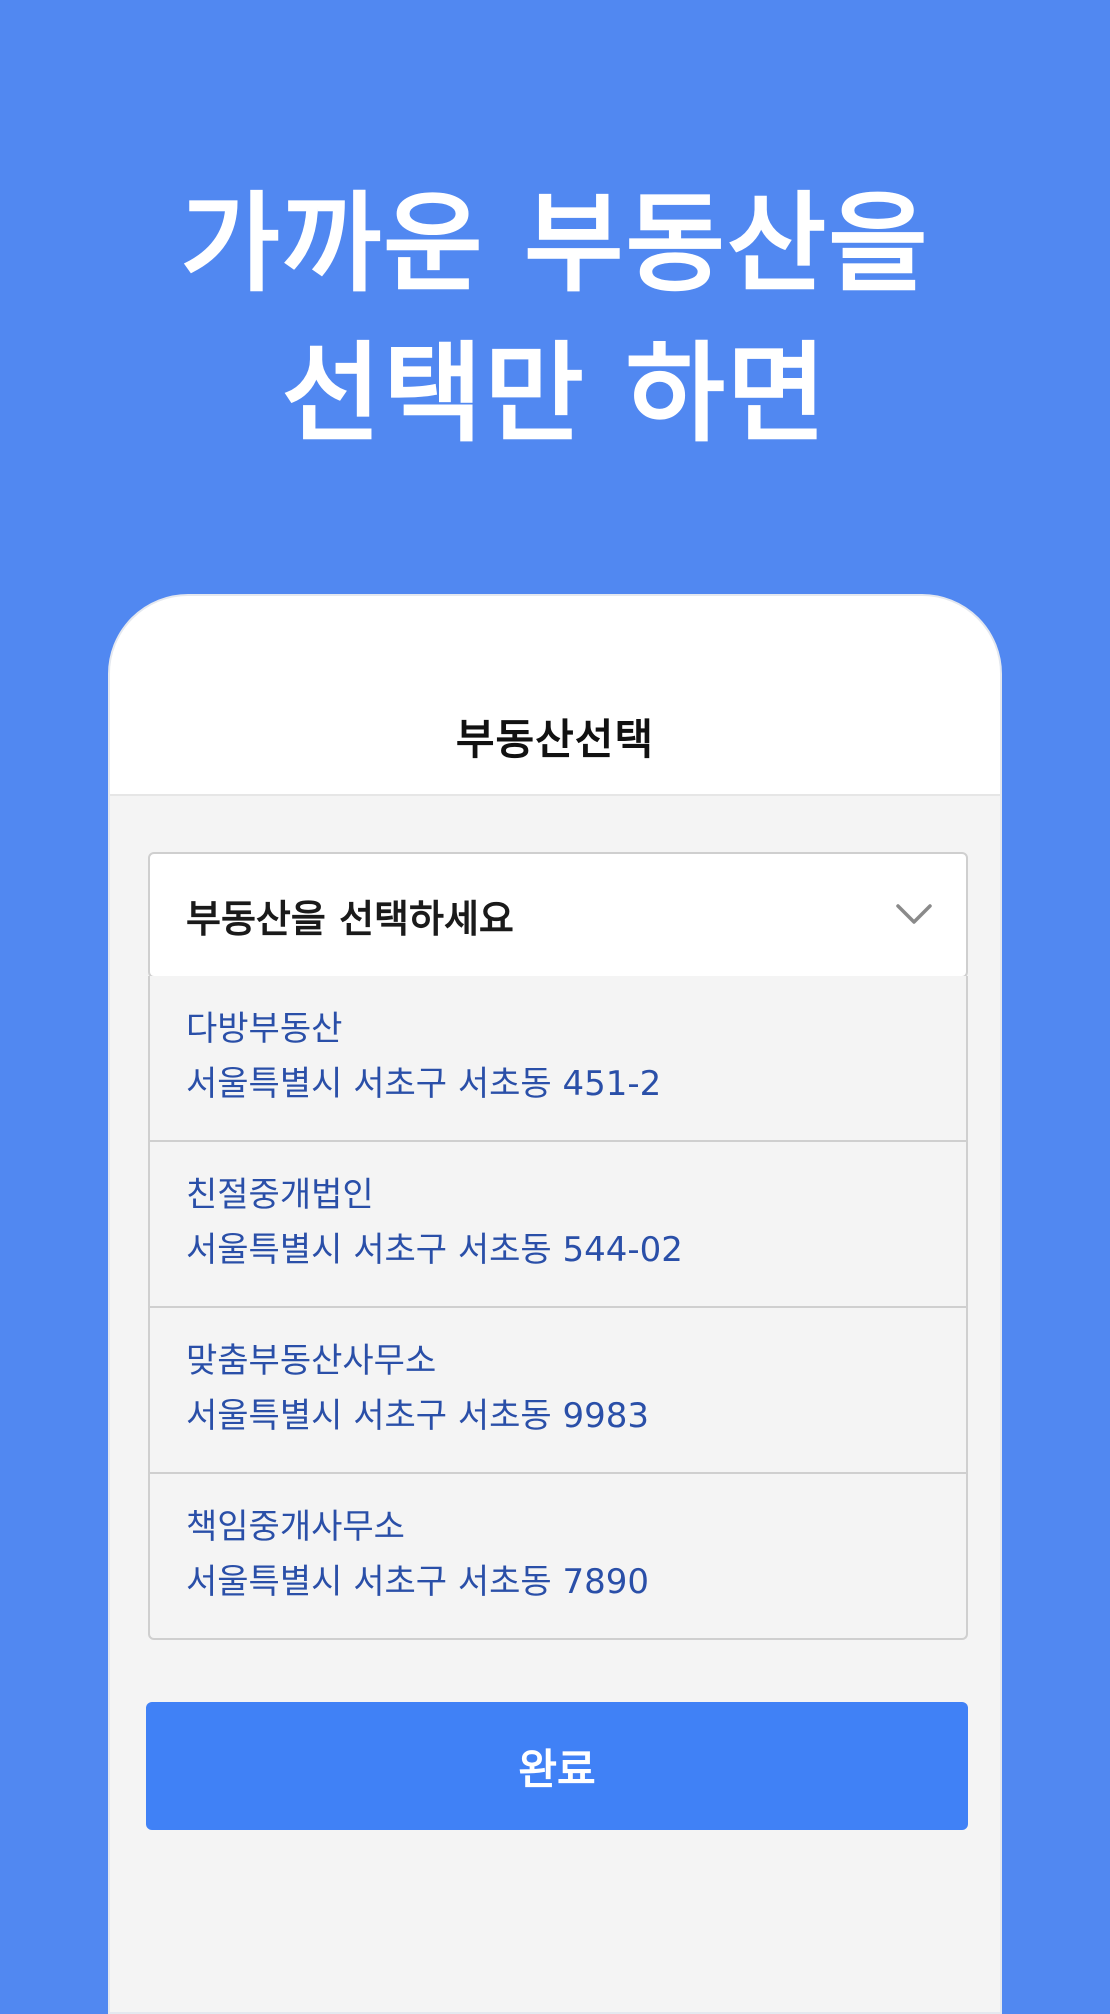  What do you see at coordinates (350, 918) in the screenshot?
I see `select-label: 부동산을 선택하세요` at bounding box center [350, 918].